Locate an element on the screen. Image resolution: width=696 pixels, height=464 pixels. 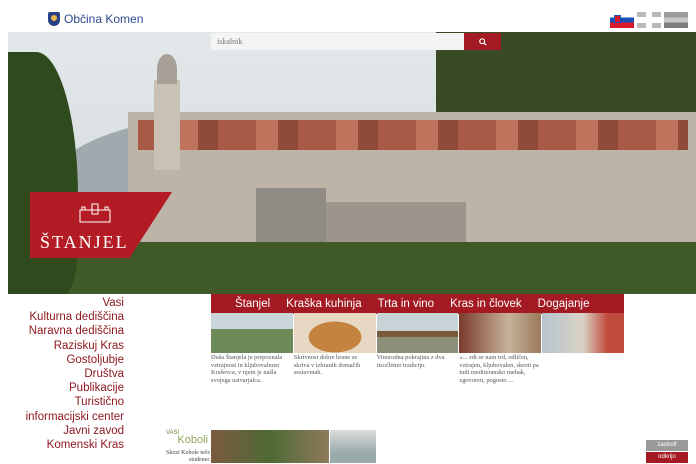
card-image-clovek is located at coordinates (500, 333).